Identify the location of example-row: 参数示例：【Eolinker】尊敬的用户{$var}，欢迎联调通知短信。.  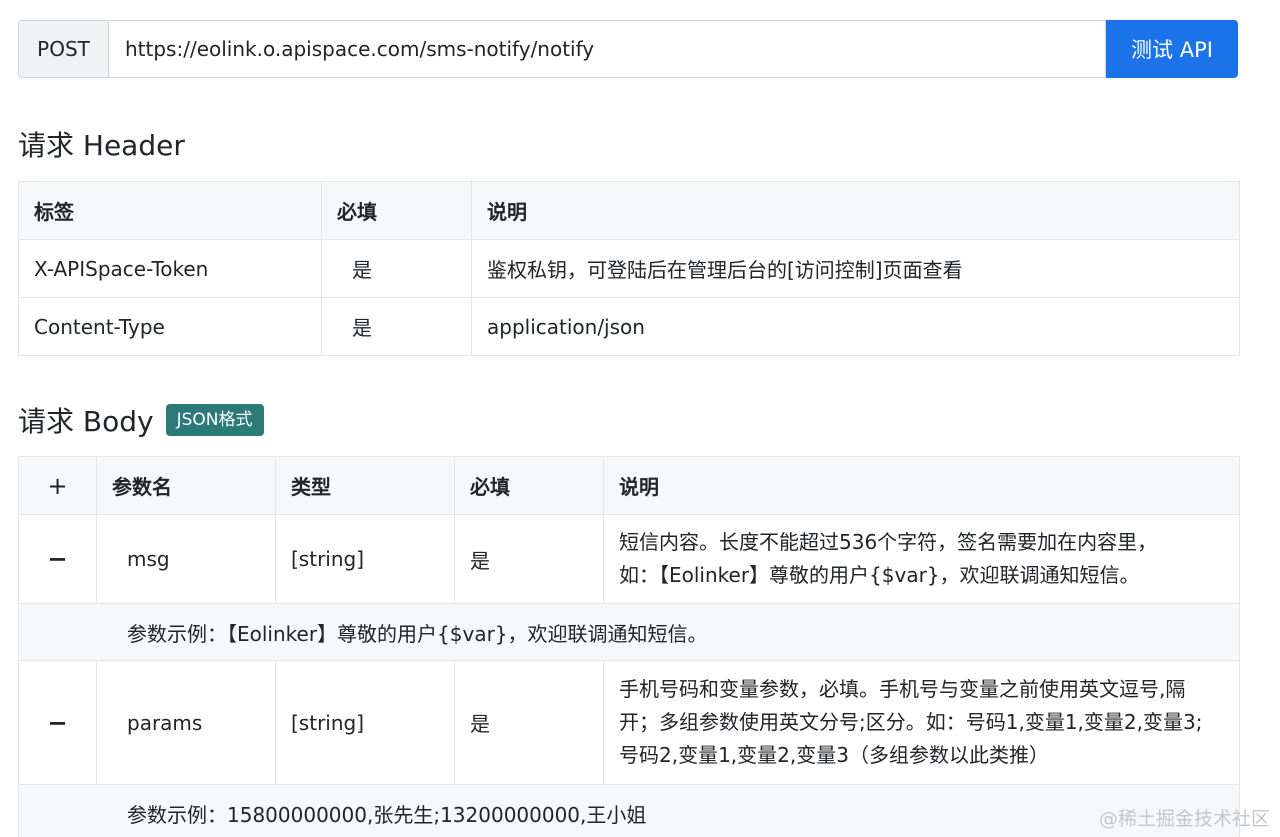
(629, 632).